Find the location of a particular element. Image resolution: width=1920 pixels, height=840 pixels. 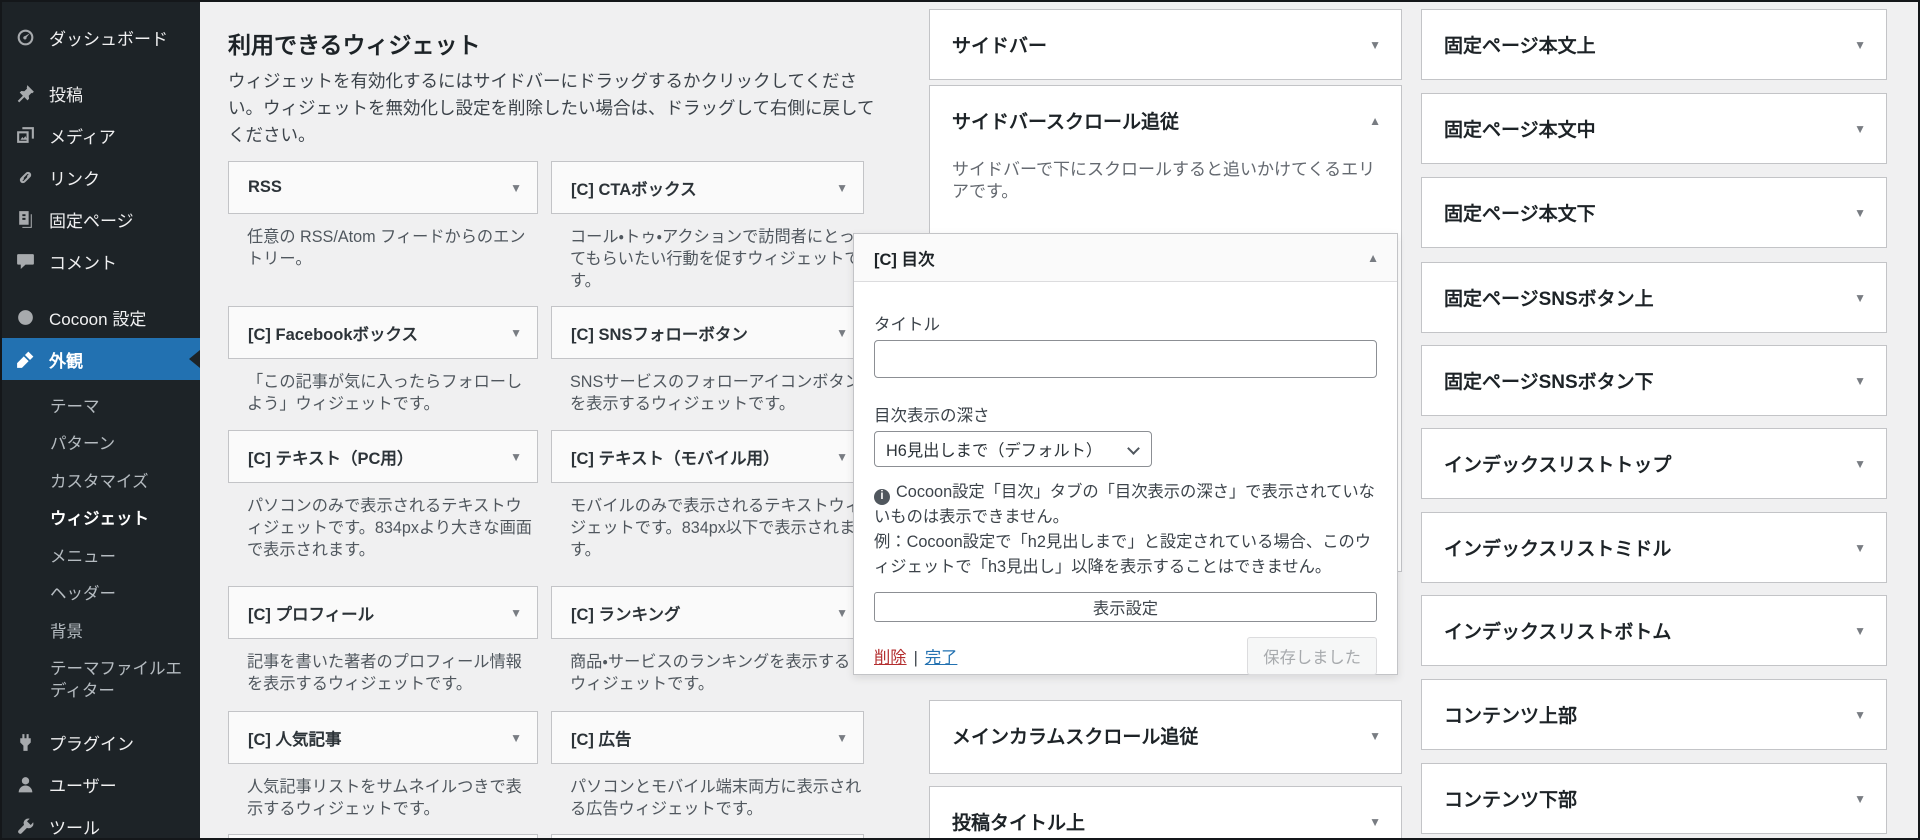

submenu-item: パターン is located at coordinates (98, 444).